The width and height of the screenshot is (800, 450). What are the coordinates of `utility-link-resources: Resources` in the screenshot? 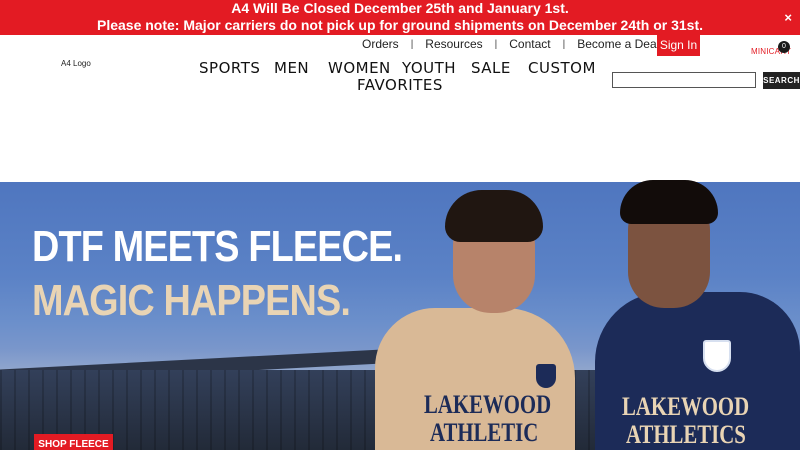 It's located at (453, 44).